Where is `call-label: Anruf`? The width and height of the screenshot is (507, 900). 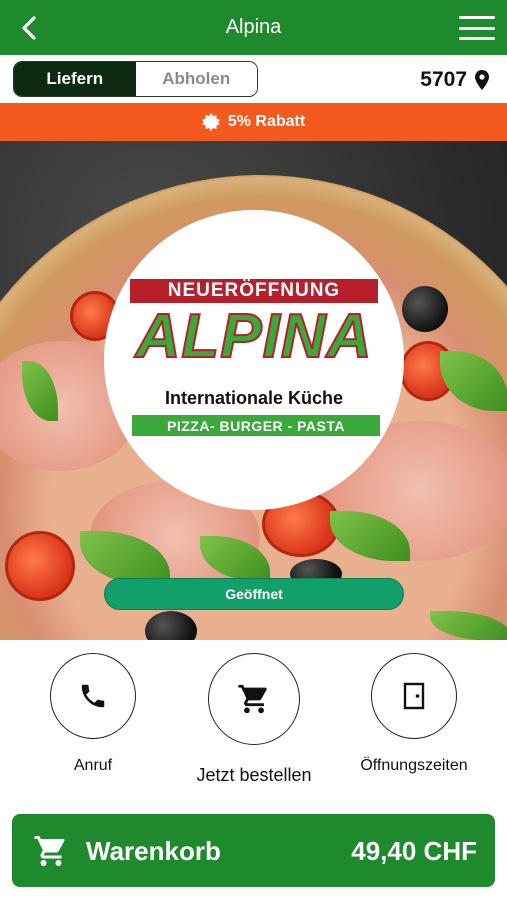
call-label: Anruf is located at coordinates (93, 765).